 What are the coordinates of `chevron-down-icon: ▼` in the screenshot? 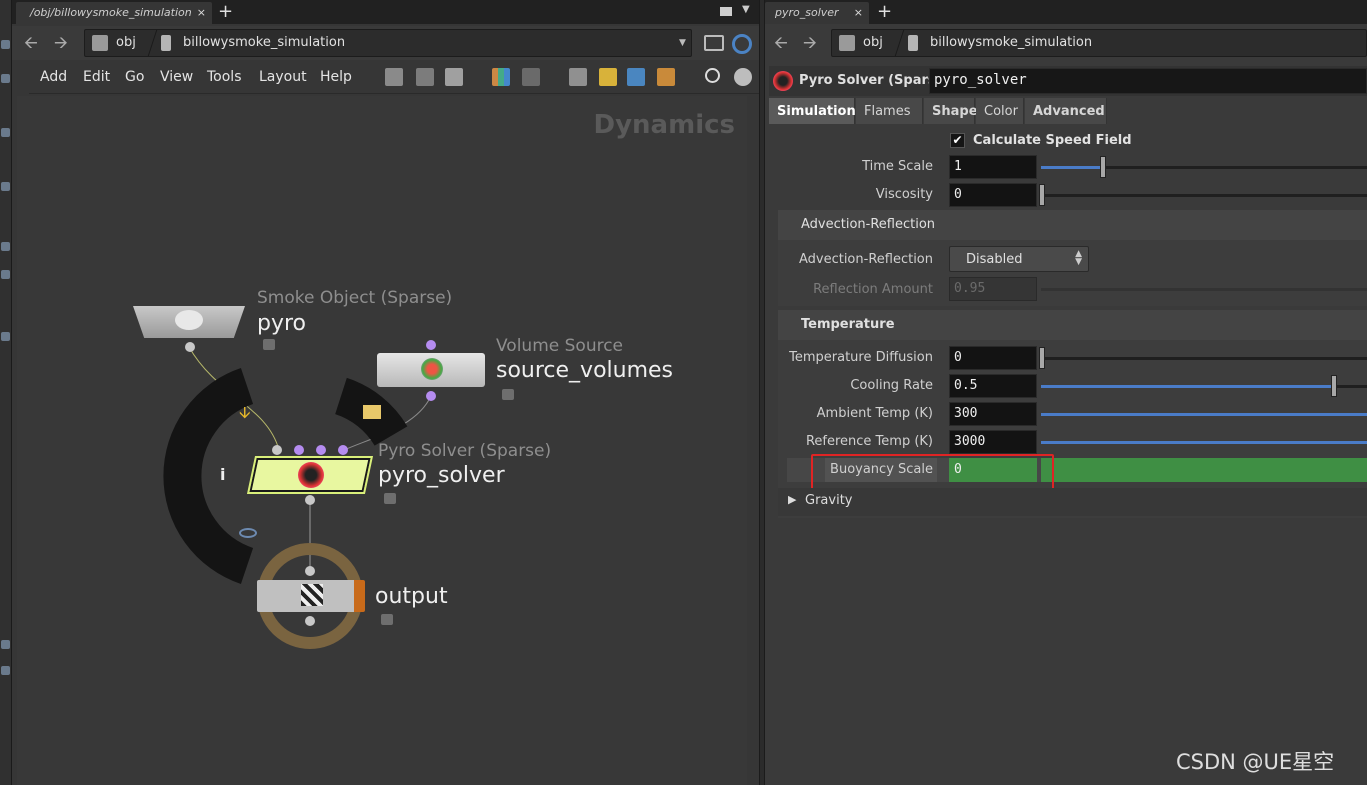 It's located at (682, 43).